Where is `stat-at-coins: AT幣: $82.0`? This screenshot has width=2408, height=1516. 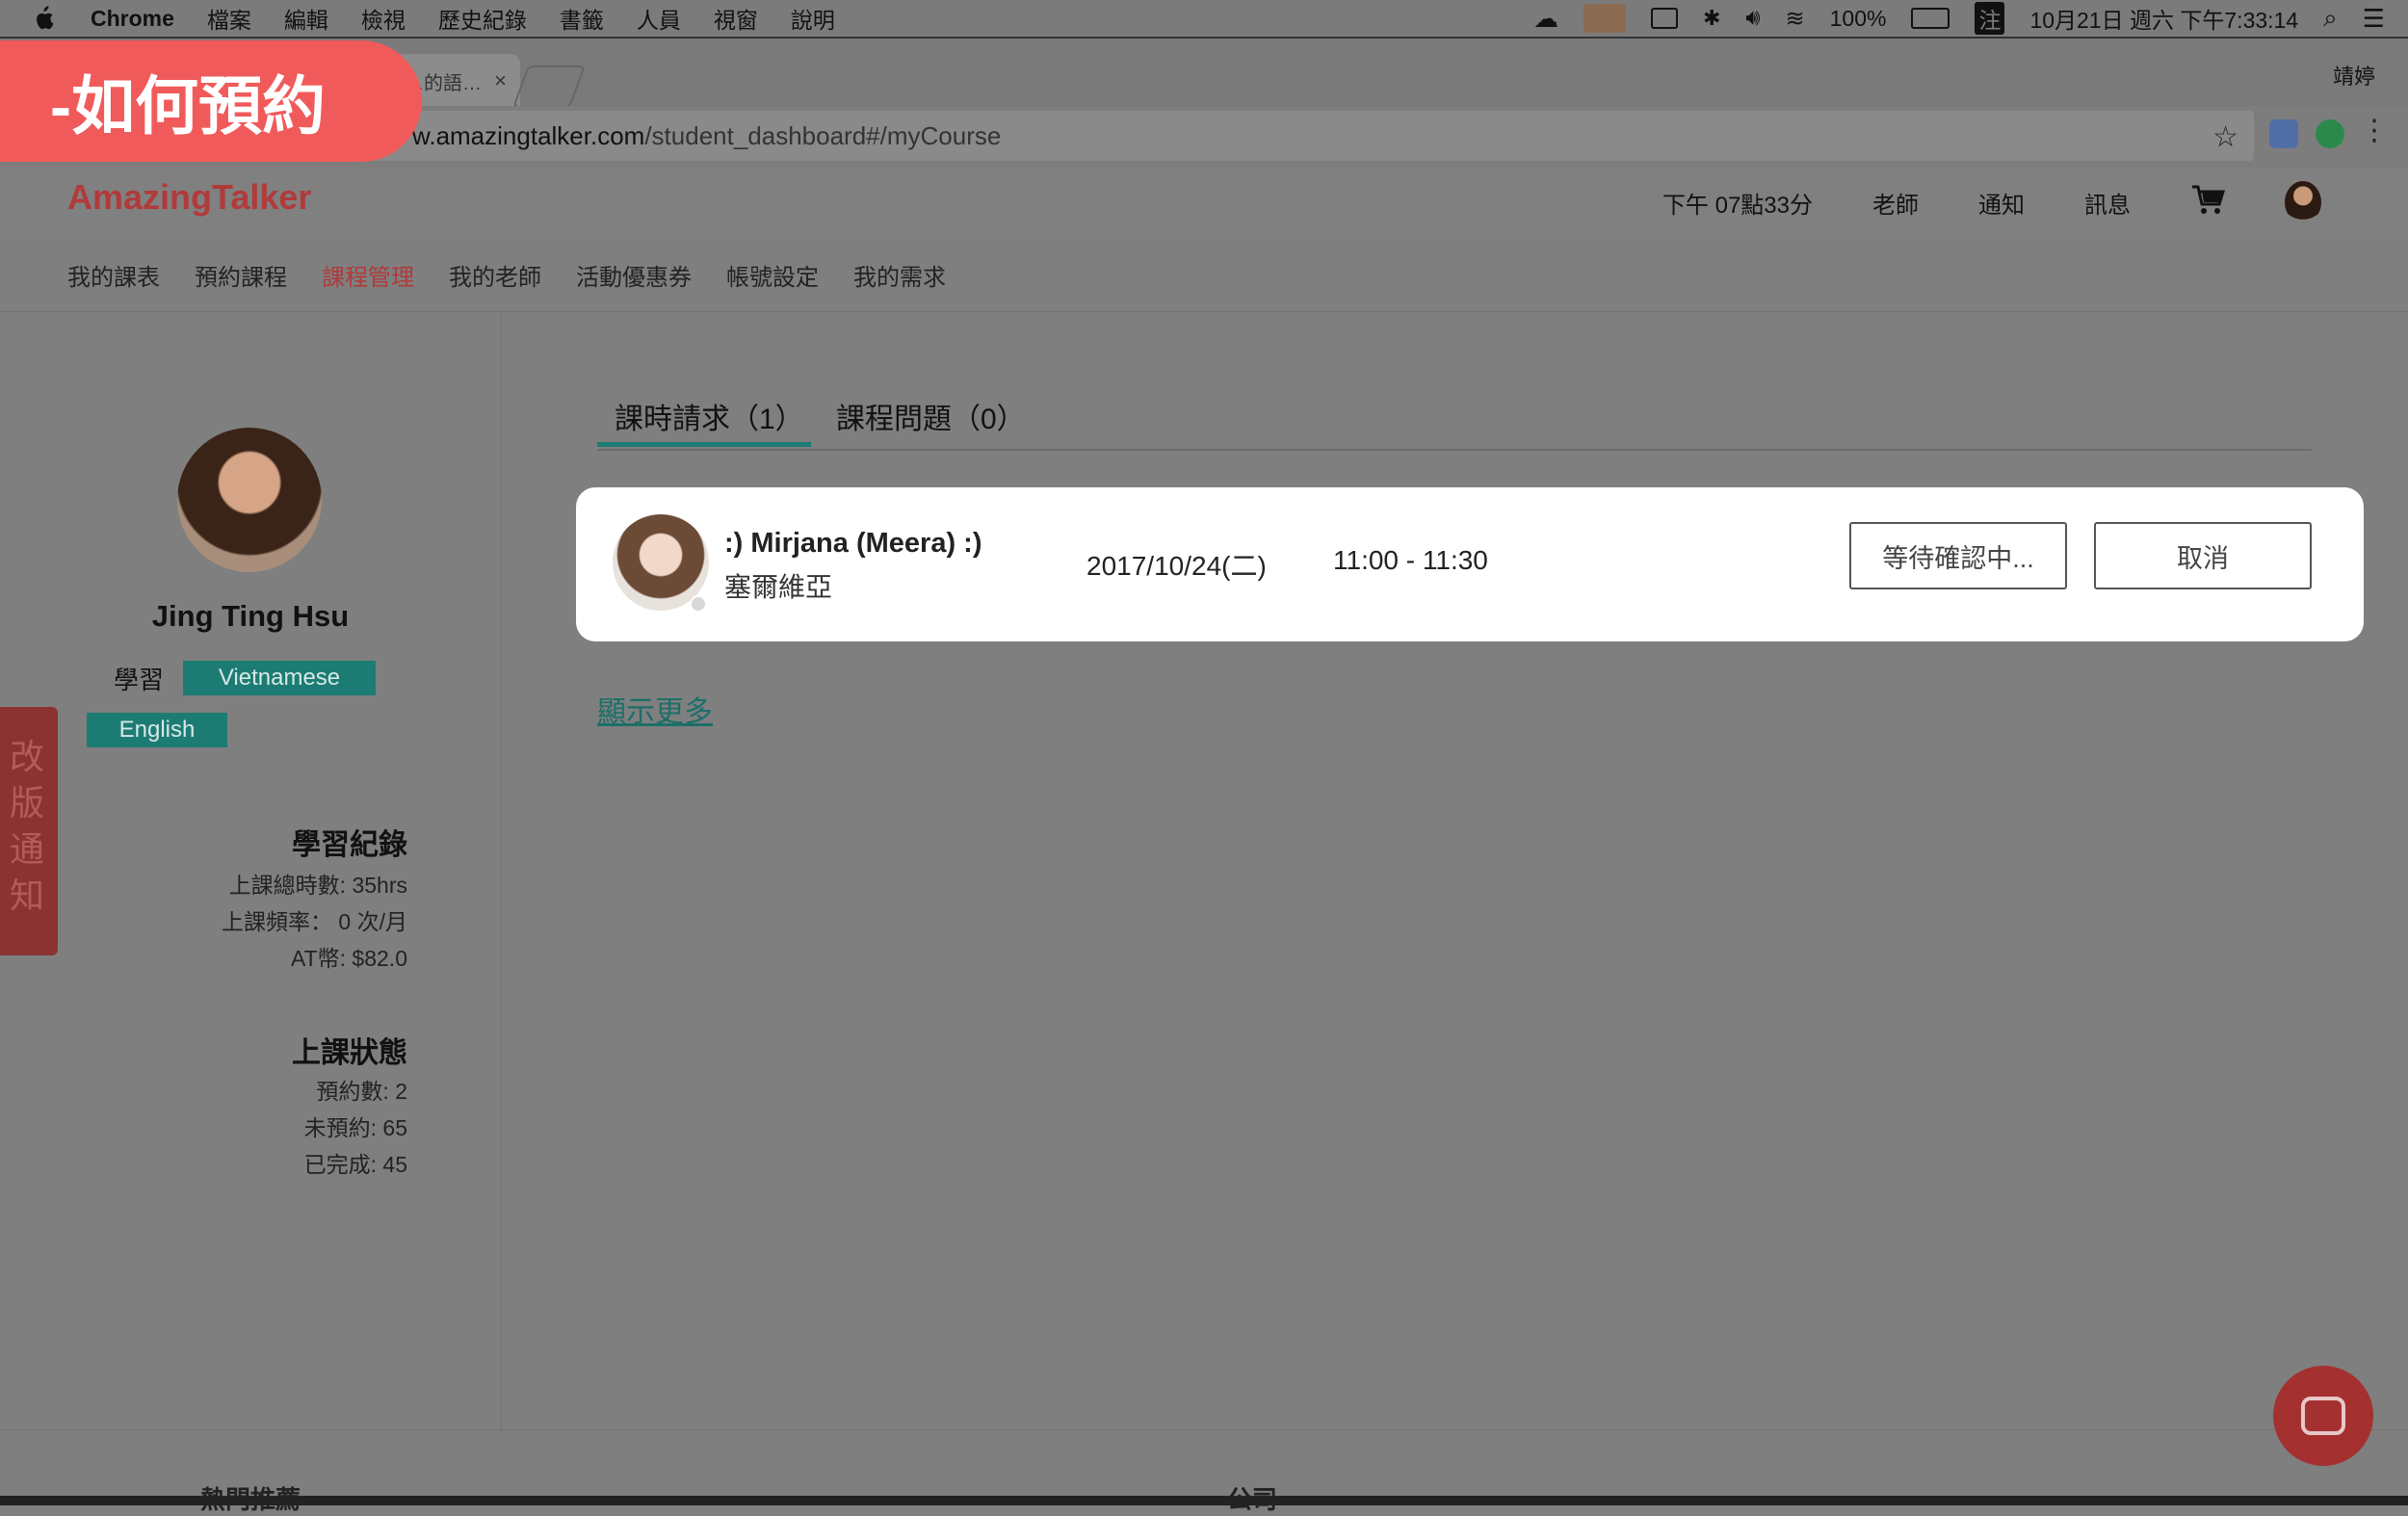
stat-at-coins: AT幣: $82.0 is located at coordinates (348, 958).